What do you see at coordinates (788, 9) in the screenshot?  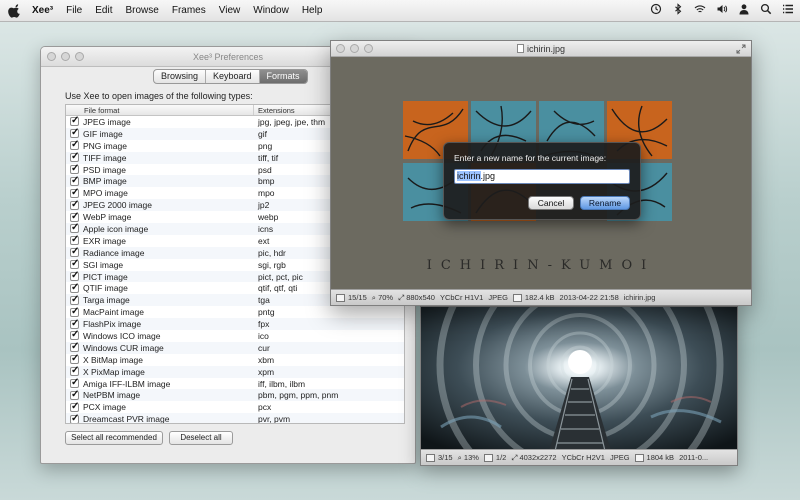 I see `notification-list-icon` at bounding box center [788, 9].